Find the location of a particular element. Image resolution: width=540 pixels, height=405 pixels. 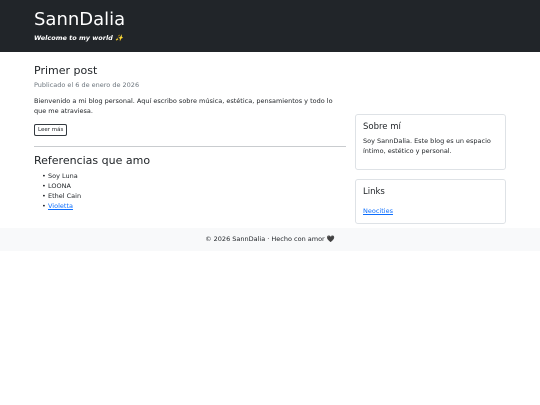

read-more-button: Leer más is located at coordinates (51, 130).